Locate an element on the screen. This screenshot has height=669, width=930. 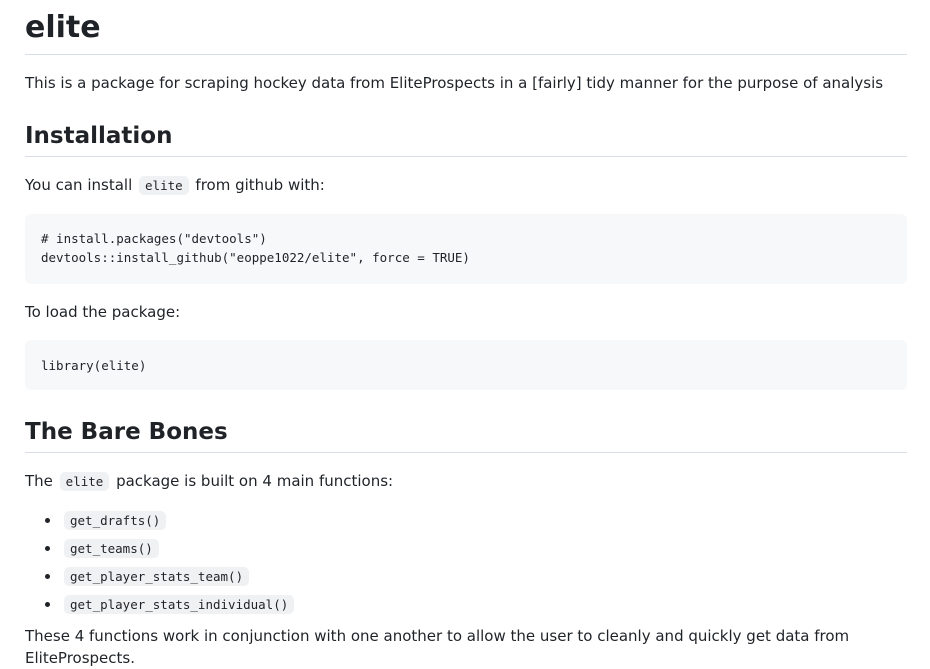
load-package-text: To load the package: is located at coordinates (103, 312).